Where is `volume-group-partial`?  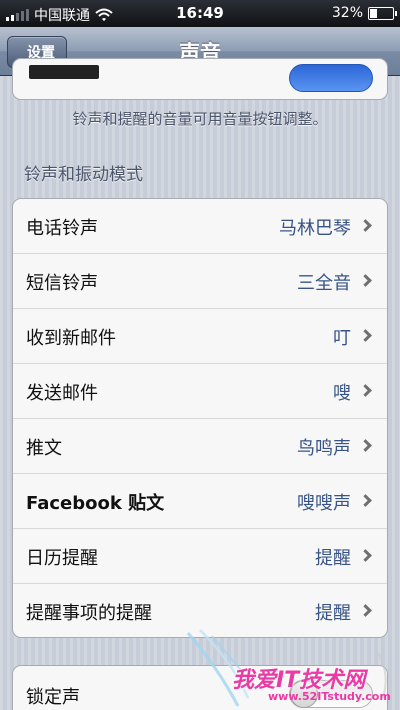
volume-group-partial is located at coordinates (200, 79).